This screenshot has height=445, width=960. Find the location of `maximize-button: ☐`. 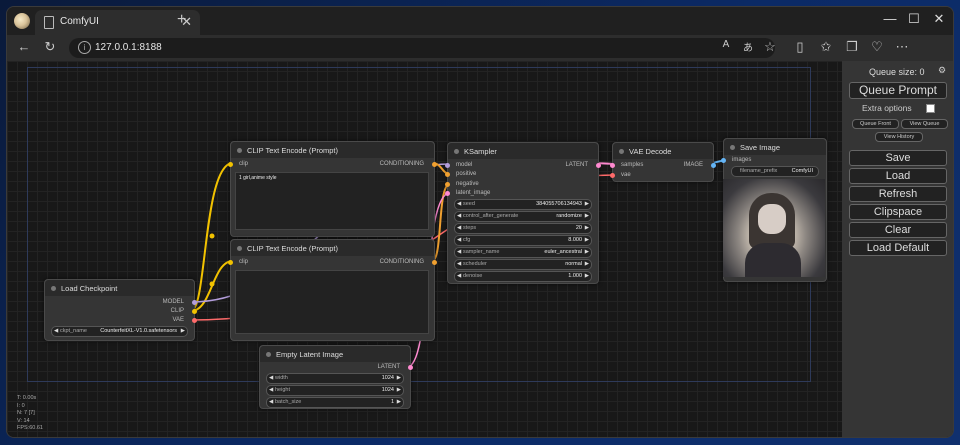

maximize-button: ☐ is located at coordinates (914, 19).